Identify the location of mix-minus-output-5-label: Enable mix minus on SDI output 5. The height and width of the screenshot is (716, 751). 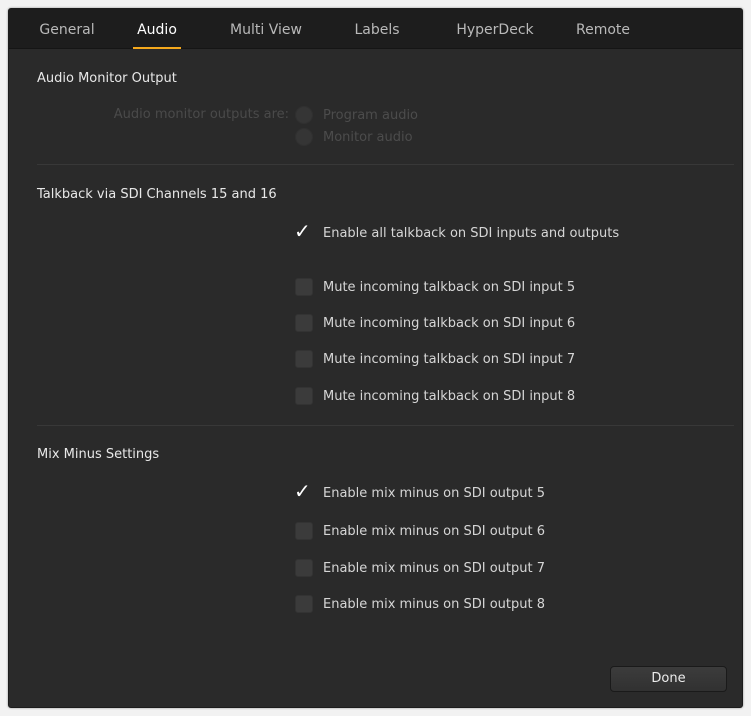
(434, 493).